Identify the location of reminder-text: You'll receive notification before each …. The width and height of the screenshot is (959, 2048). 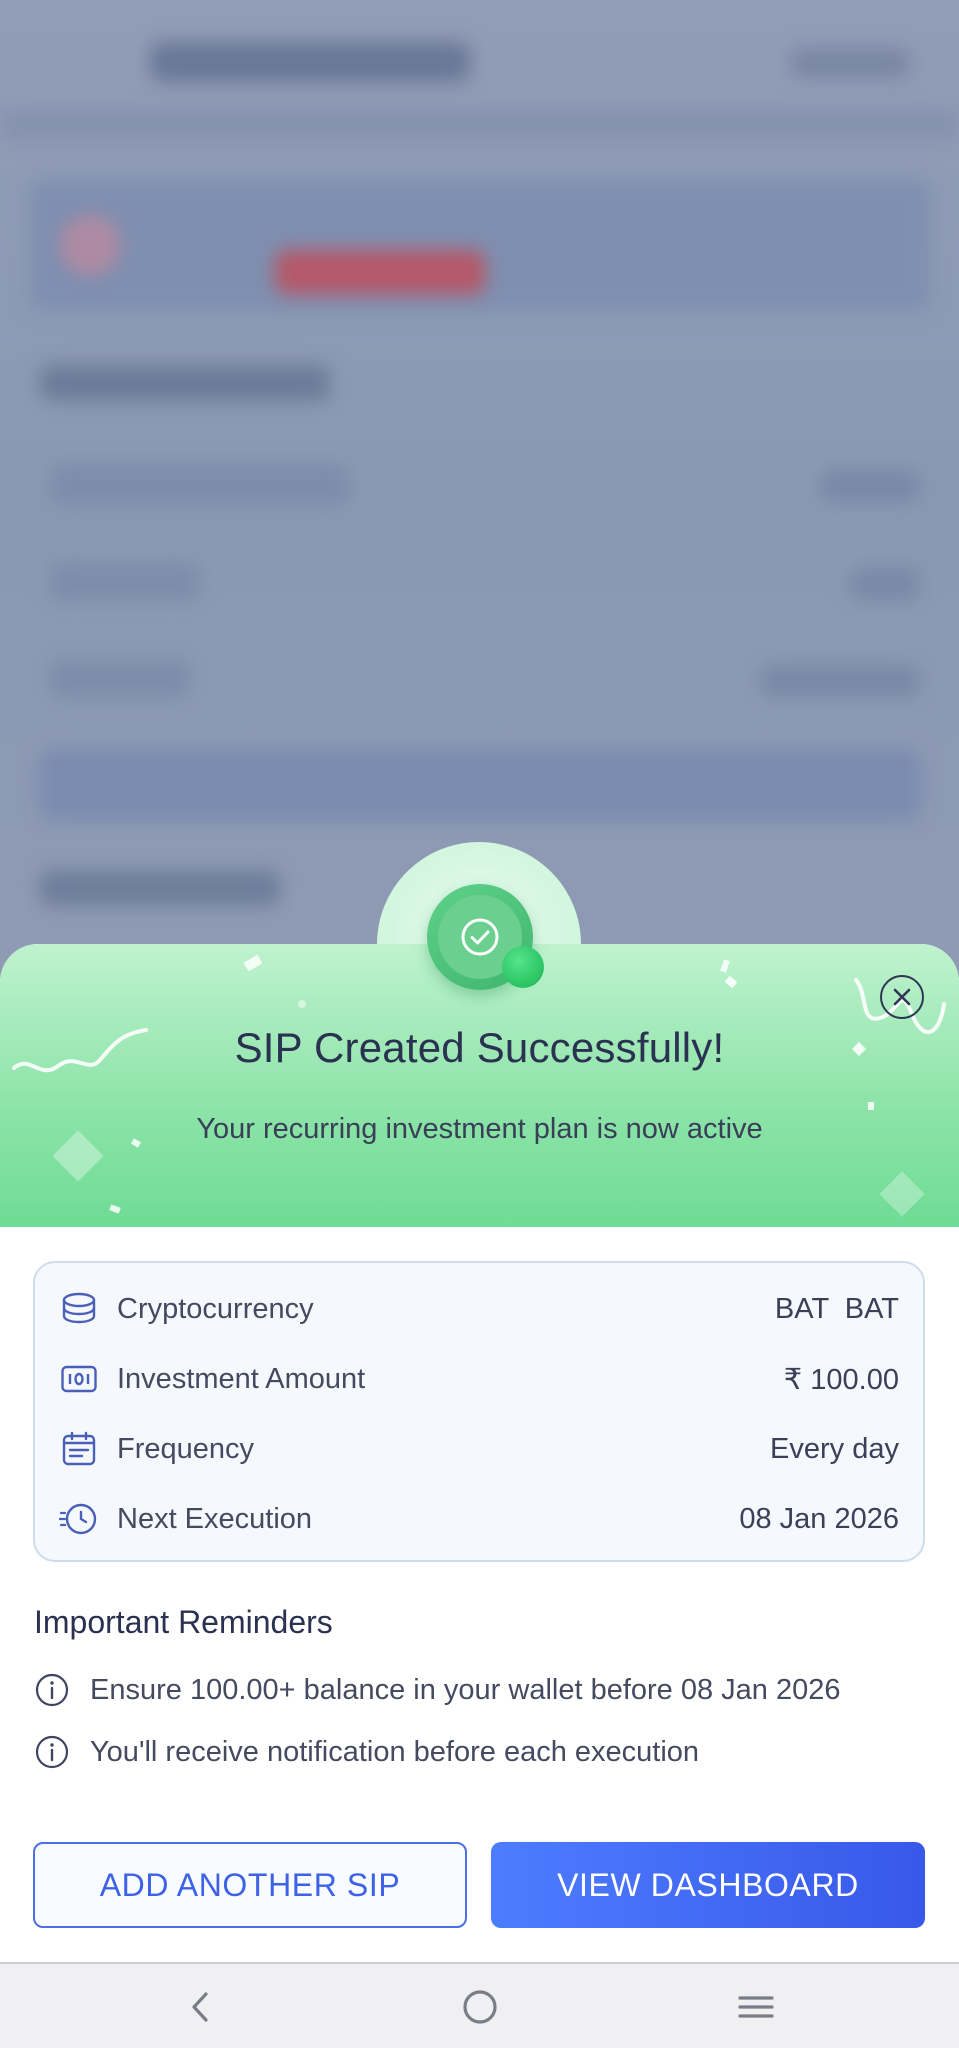
(395, 1751).